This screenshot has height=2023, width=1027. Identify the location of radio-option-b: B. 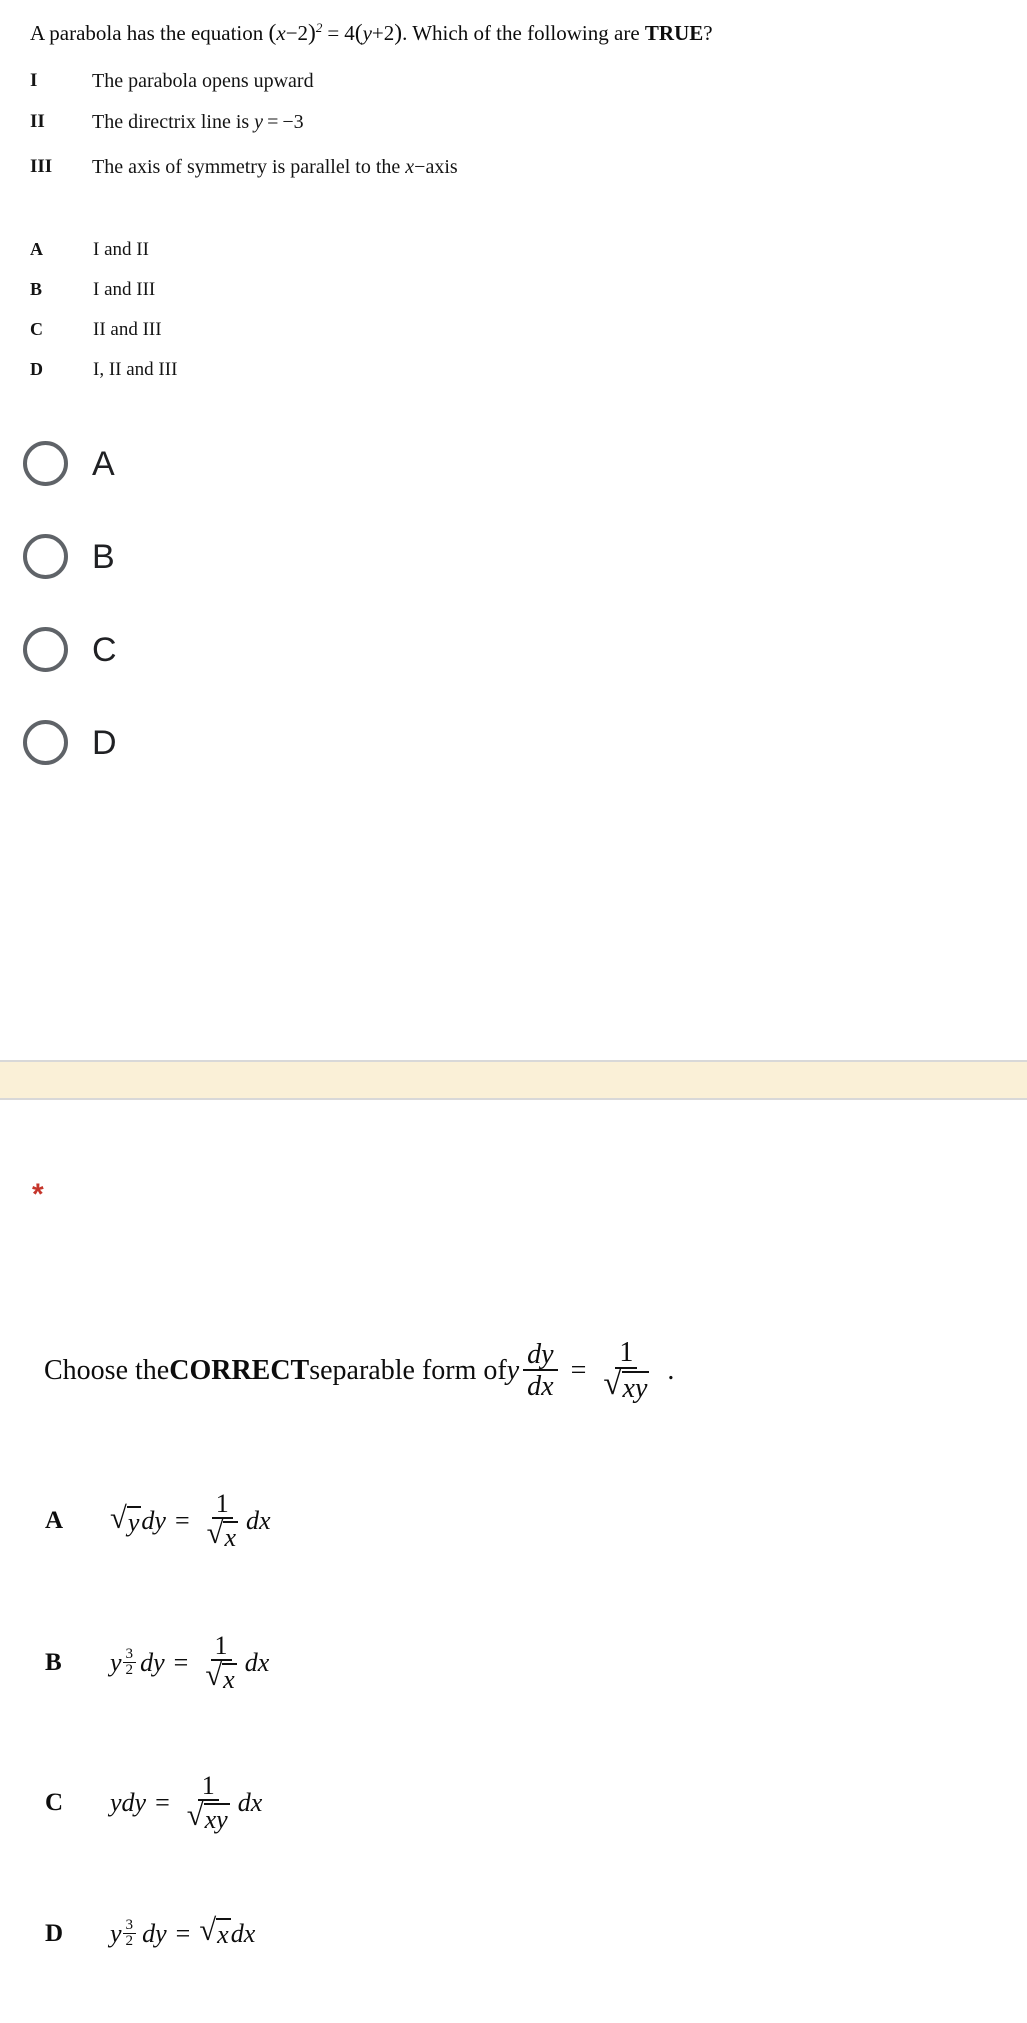
(513, 556).